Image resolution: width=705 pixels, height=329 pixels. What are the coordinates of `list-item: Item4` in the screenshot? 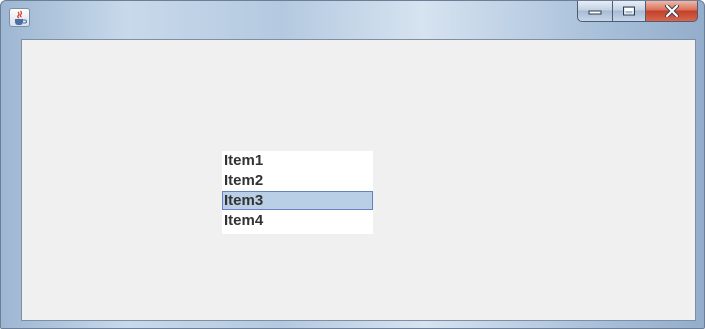 It's located at (297, 220).